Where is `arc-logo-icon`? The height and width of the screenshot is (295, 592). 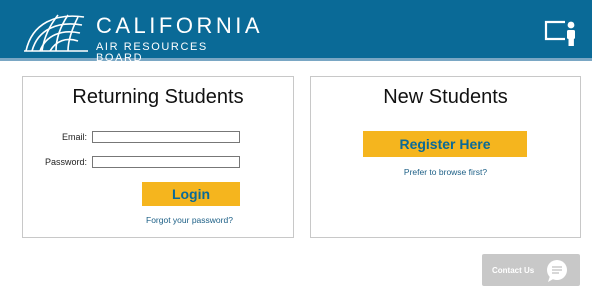
arc-logo-icon is located at coordinates (56, 33).